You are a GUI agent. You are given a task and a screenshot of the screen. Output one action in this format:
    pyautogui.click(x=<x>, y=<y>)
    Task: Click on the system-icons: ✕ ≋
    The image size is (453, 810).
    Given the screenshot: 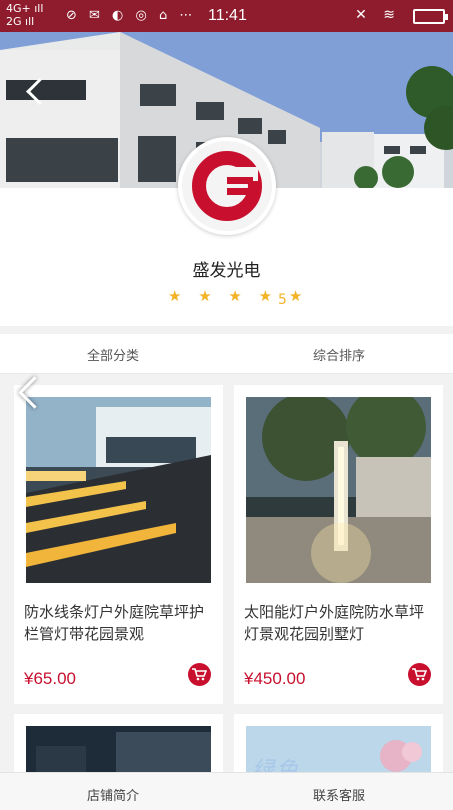 What is the action you would take?
    pyautogui.click(x=378, y=15)
    